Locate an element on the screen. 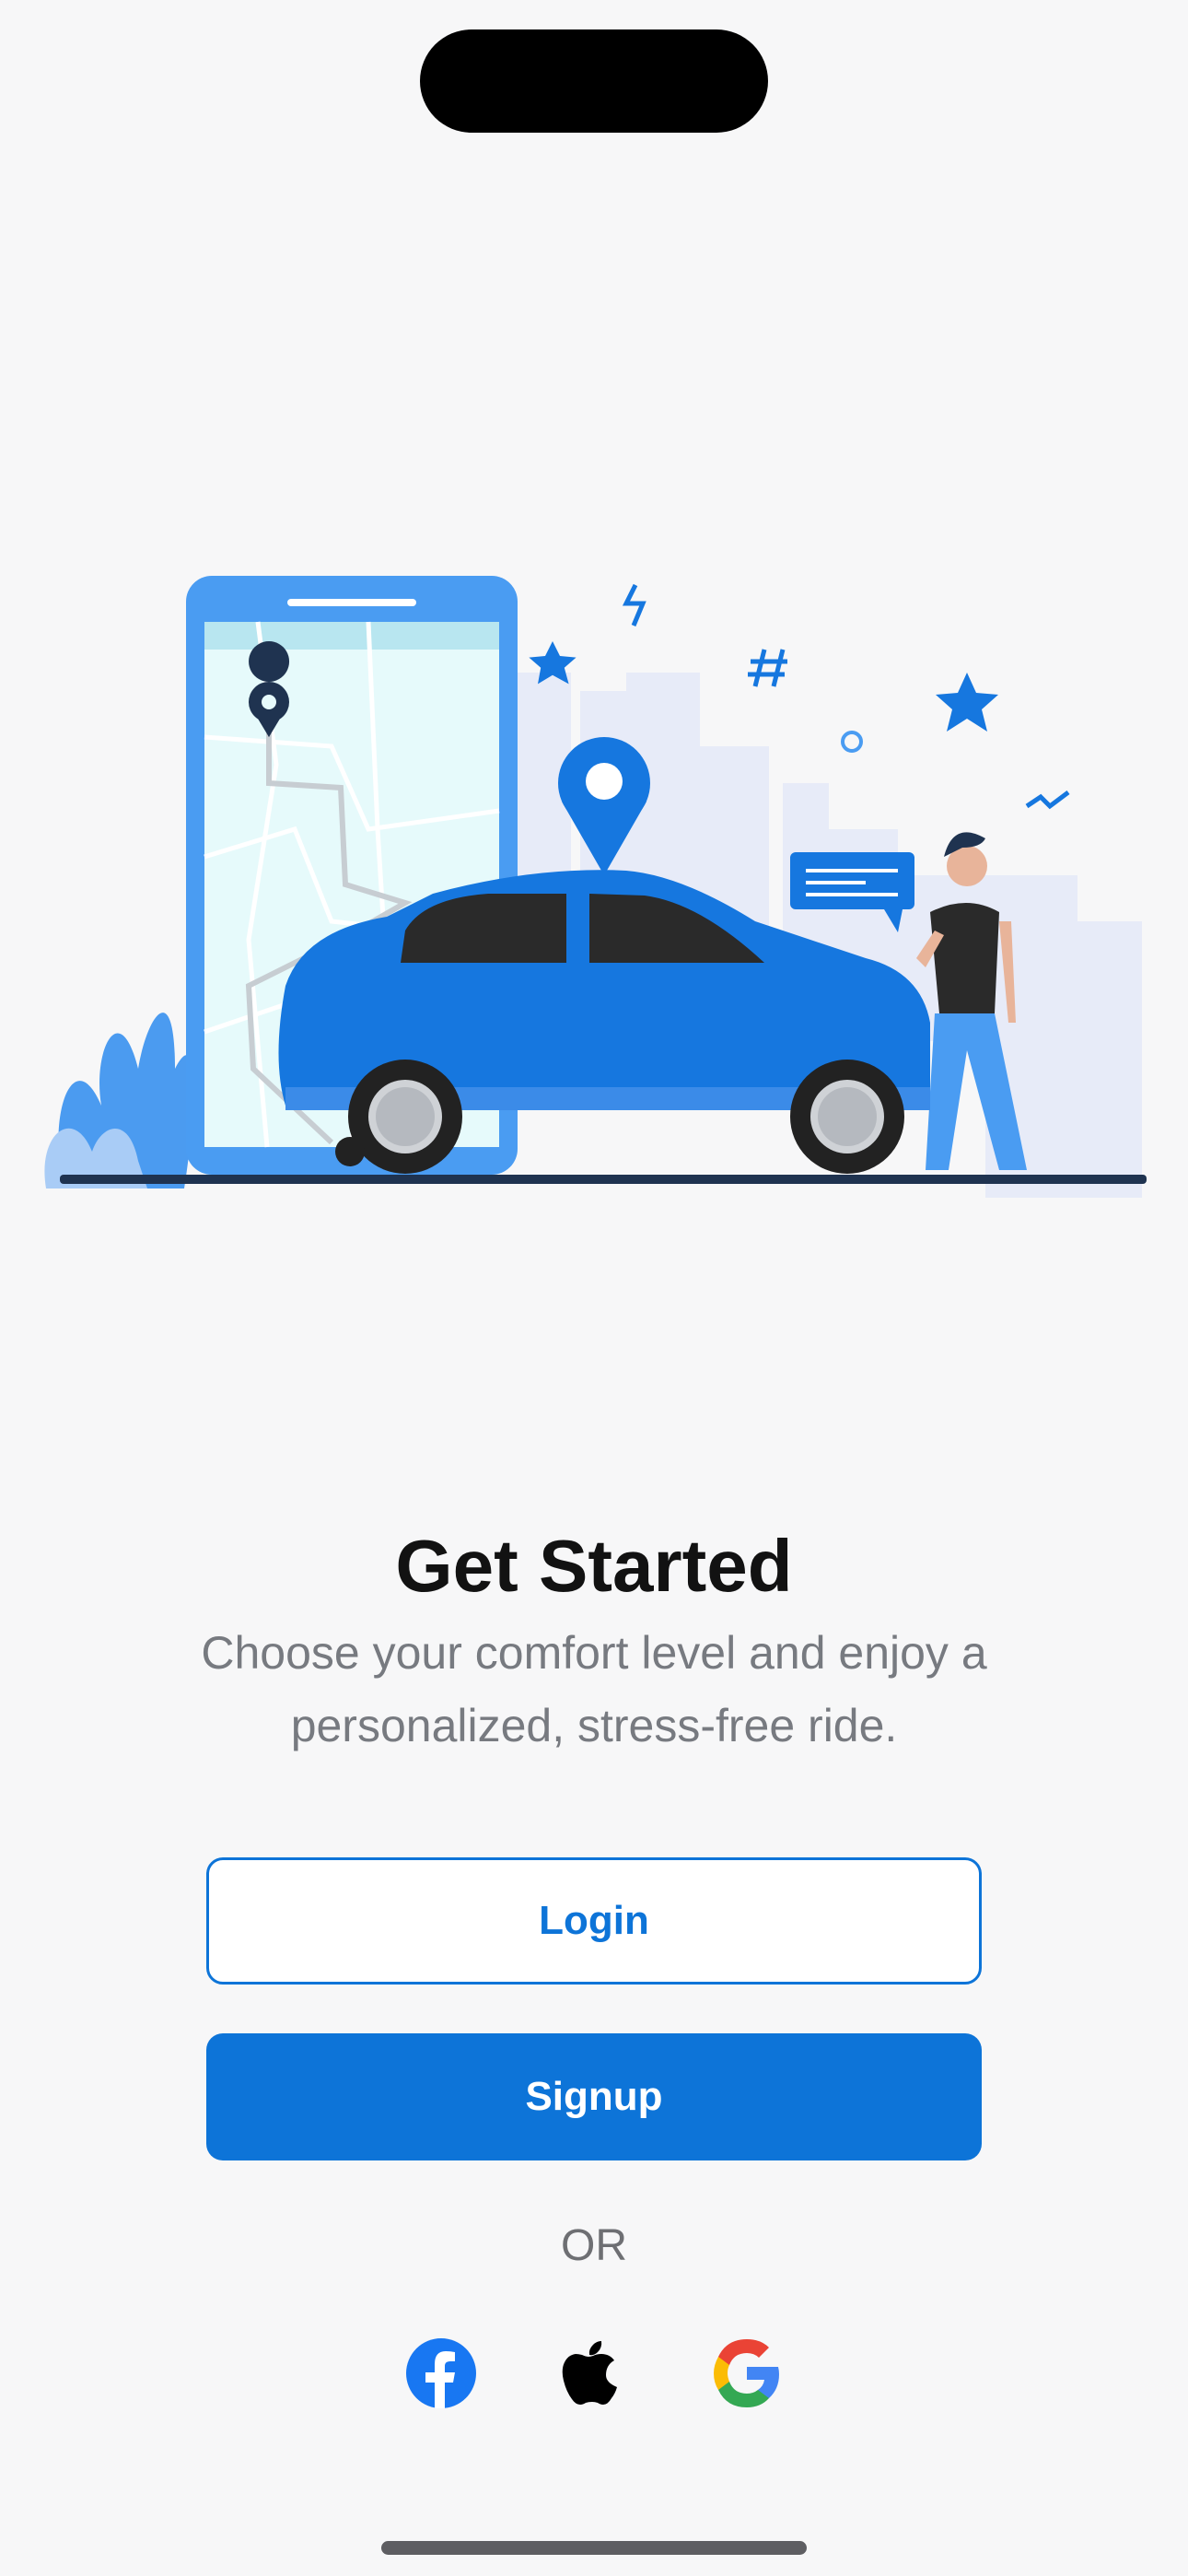 The image size is (1188, 2576). login-button: Login is located at coordinates (594, 1921).